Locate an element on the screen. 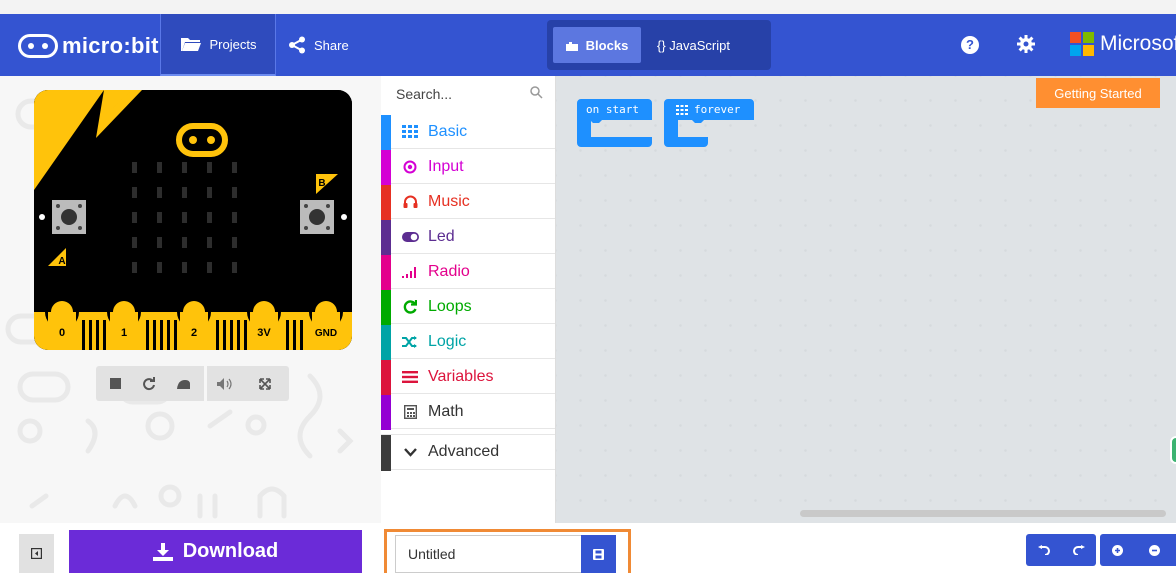 This screenshot has height=573, width=1176. collapse-simulator-button is located at coordinates (36, 553).